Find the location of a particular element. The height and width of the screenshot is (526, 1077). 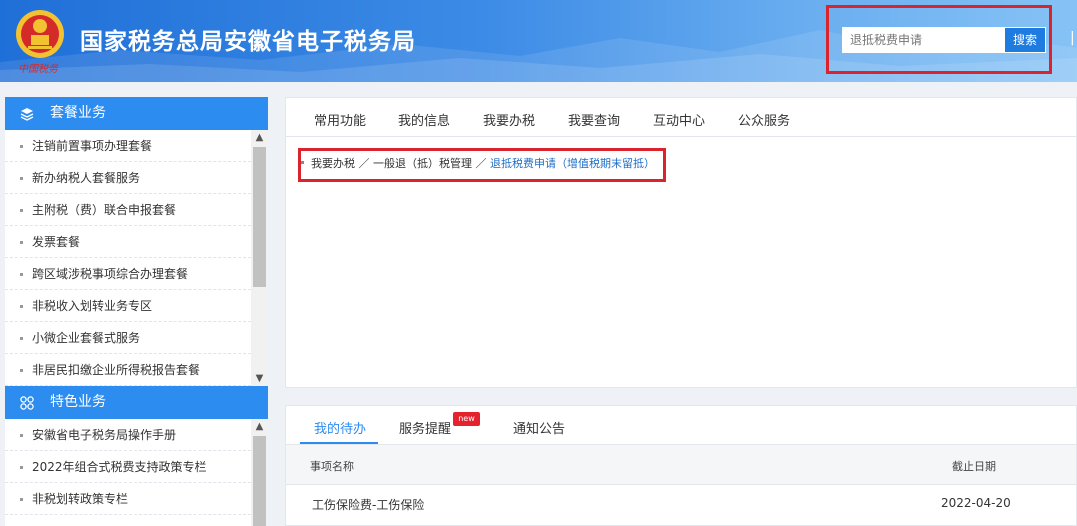

sidebar-item: 2022年组合式税费支持政策专栏 is located at coordinates (128, 467).